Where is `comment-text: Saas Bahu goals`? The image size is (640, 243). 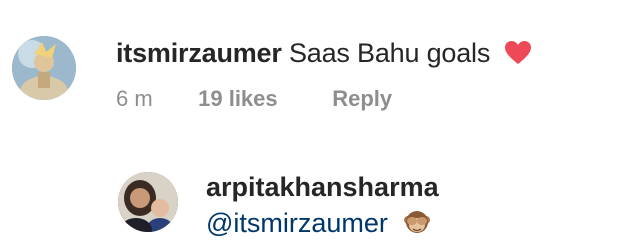 comment-text: Saas Bahu goals is located at coordinates (389, 53).